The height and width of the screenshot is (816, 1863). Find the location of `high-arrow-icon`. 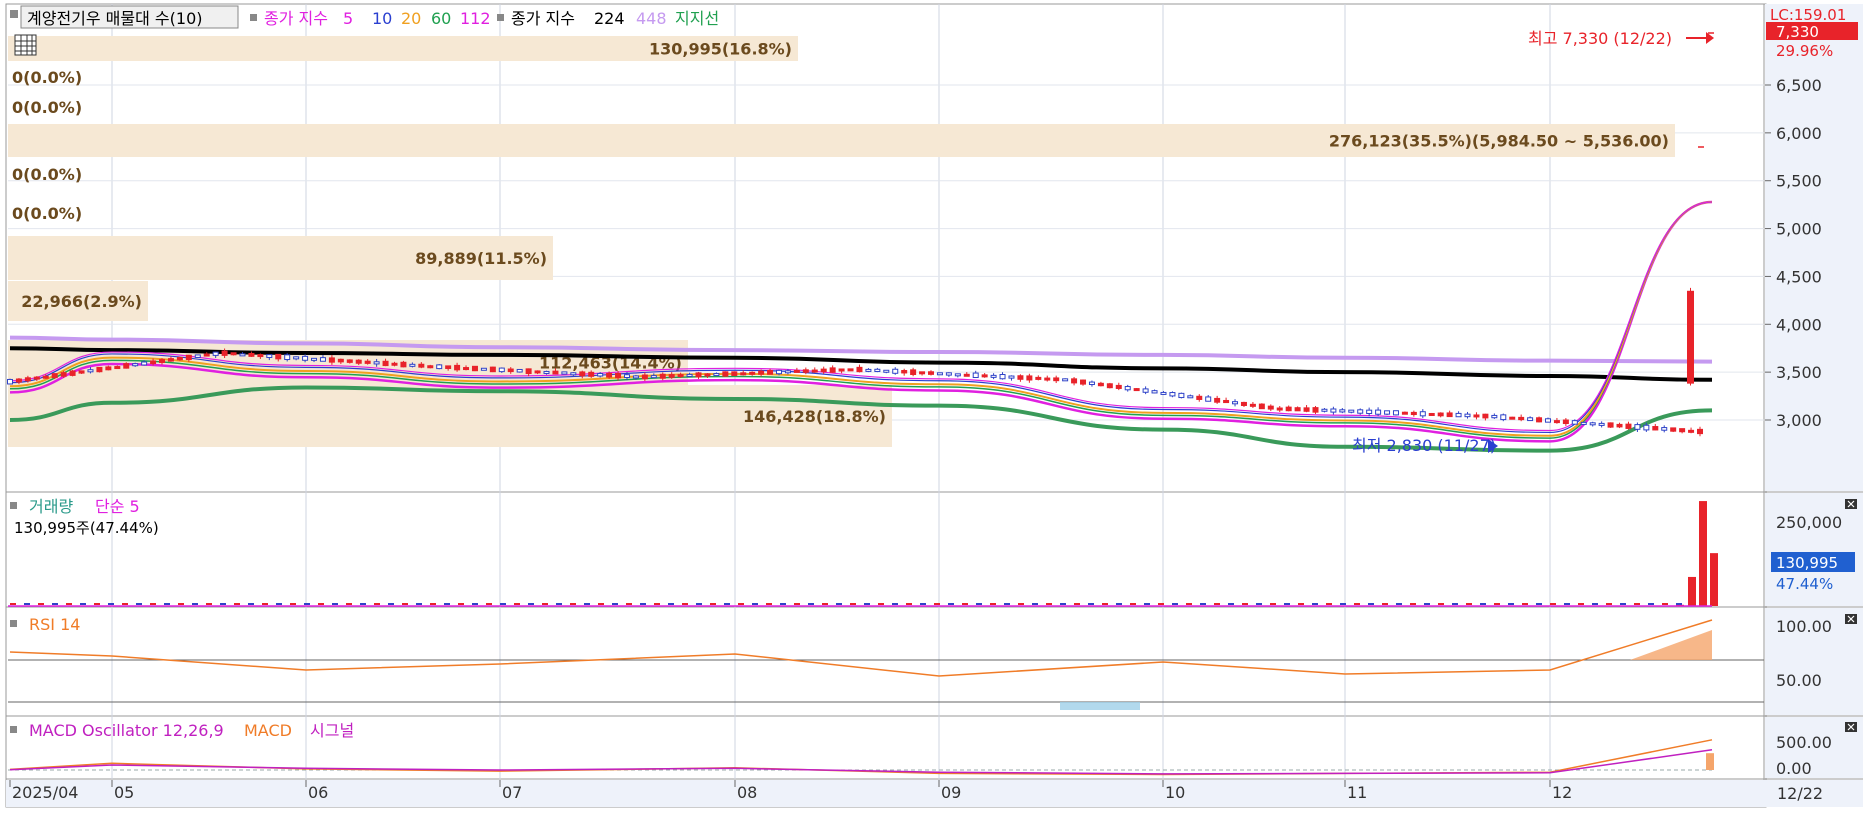

high-arrow-icon is located at coordinates (1700, 38).